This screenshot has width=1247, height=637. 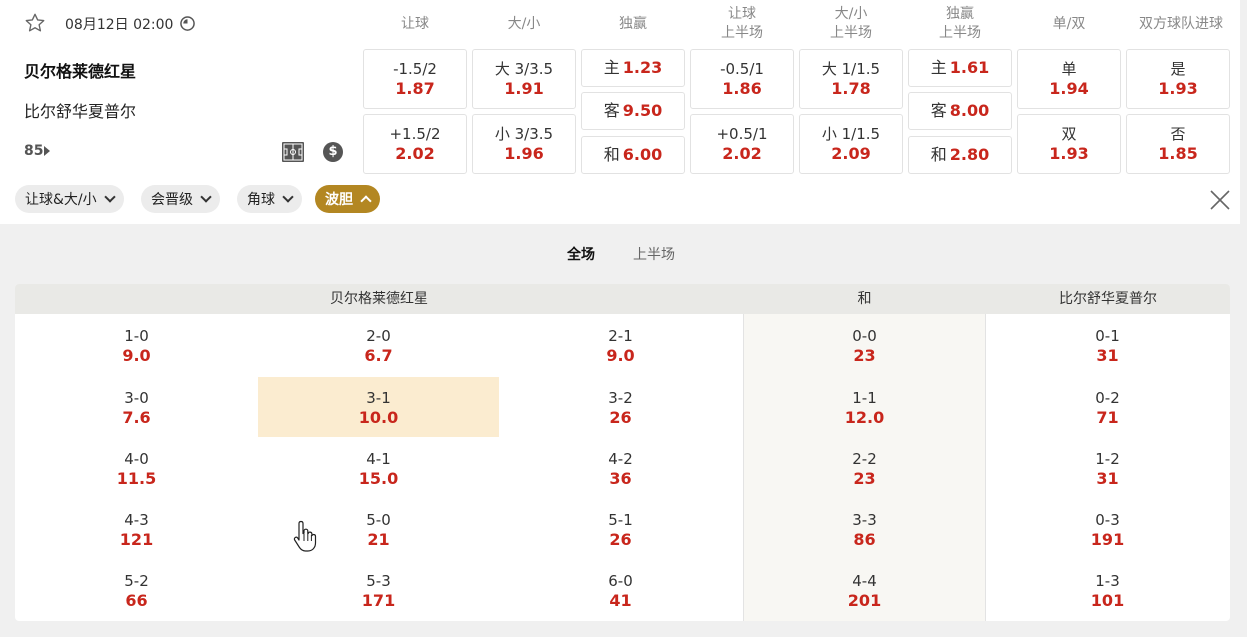 What do you see at coordinates (136, 398) in the screenshot?
I see `score-label: 3-0` at bounding box center [136, 398].